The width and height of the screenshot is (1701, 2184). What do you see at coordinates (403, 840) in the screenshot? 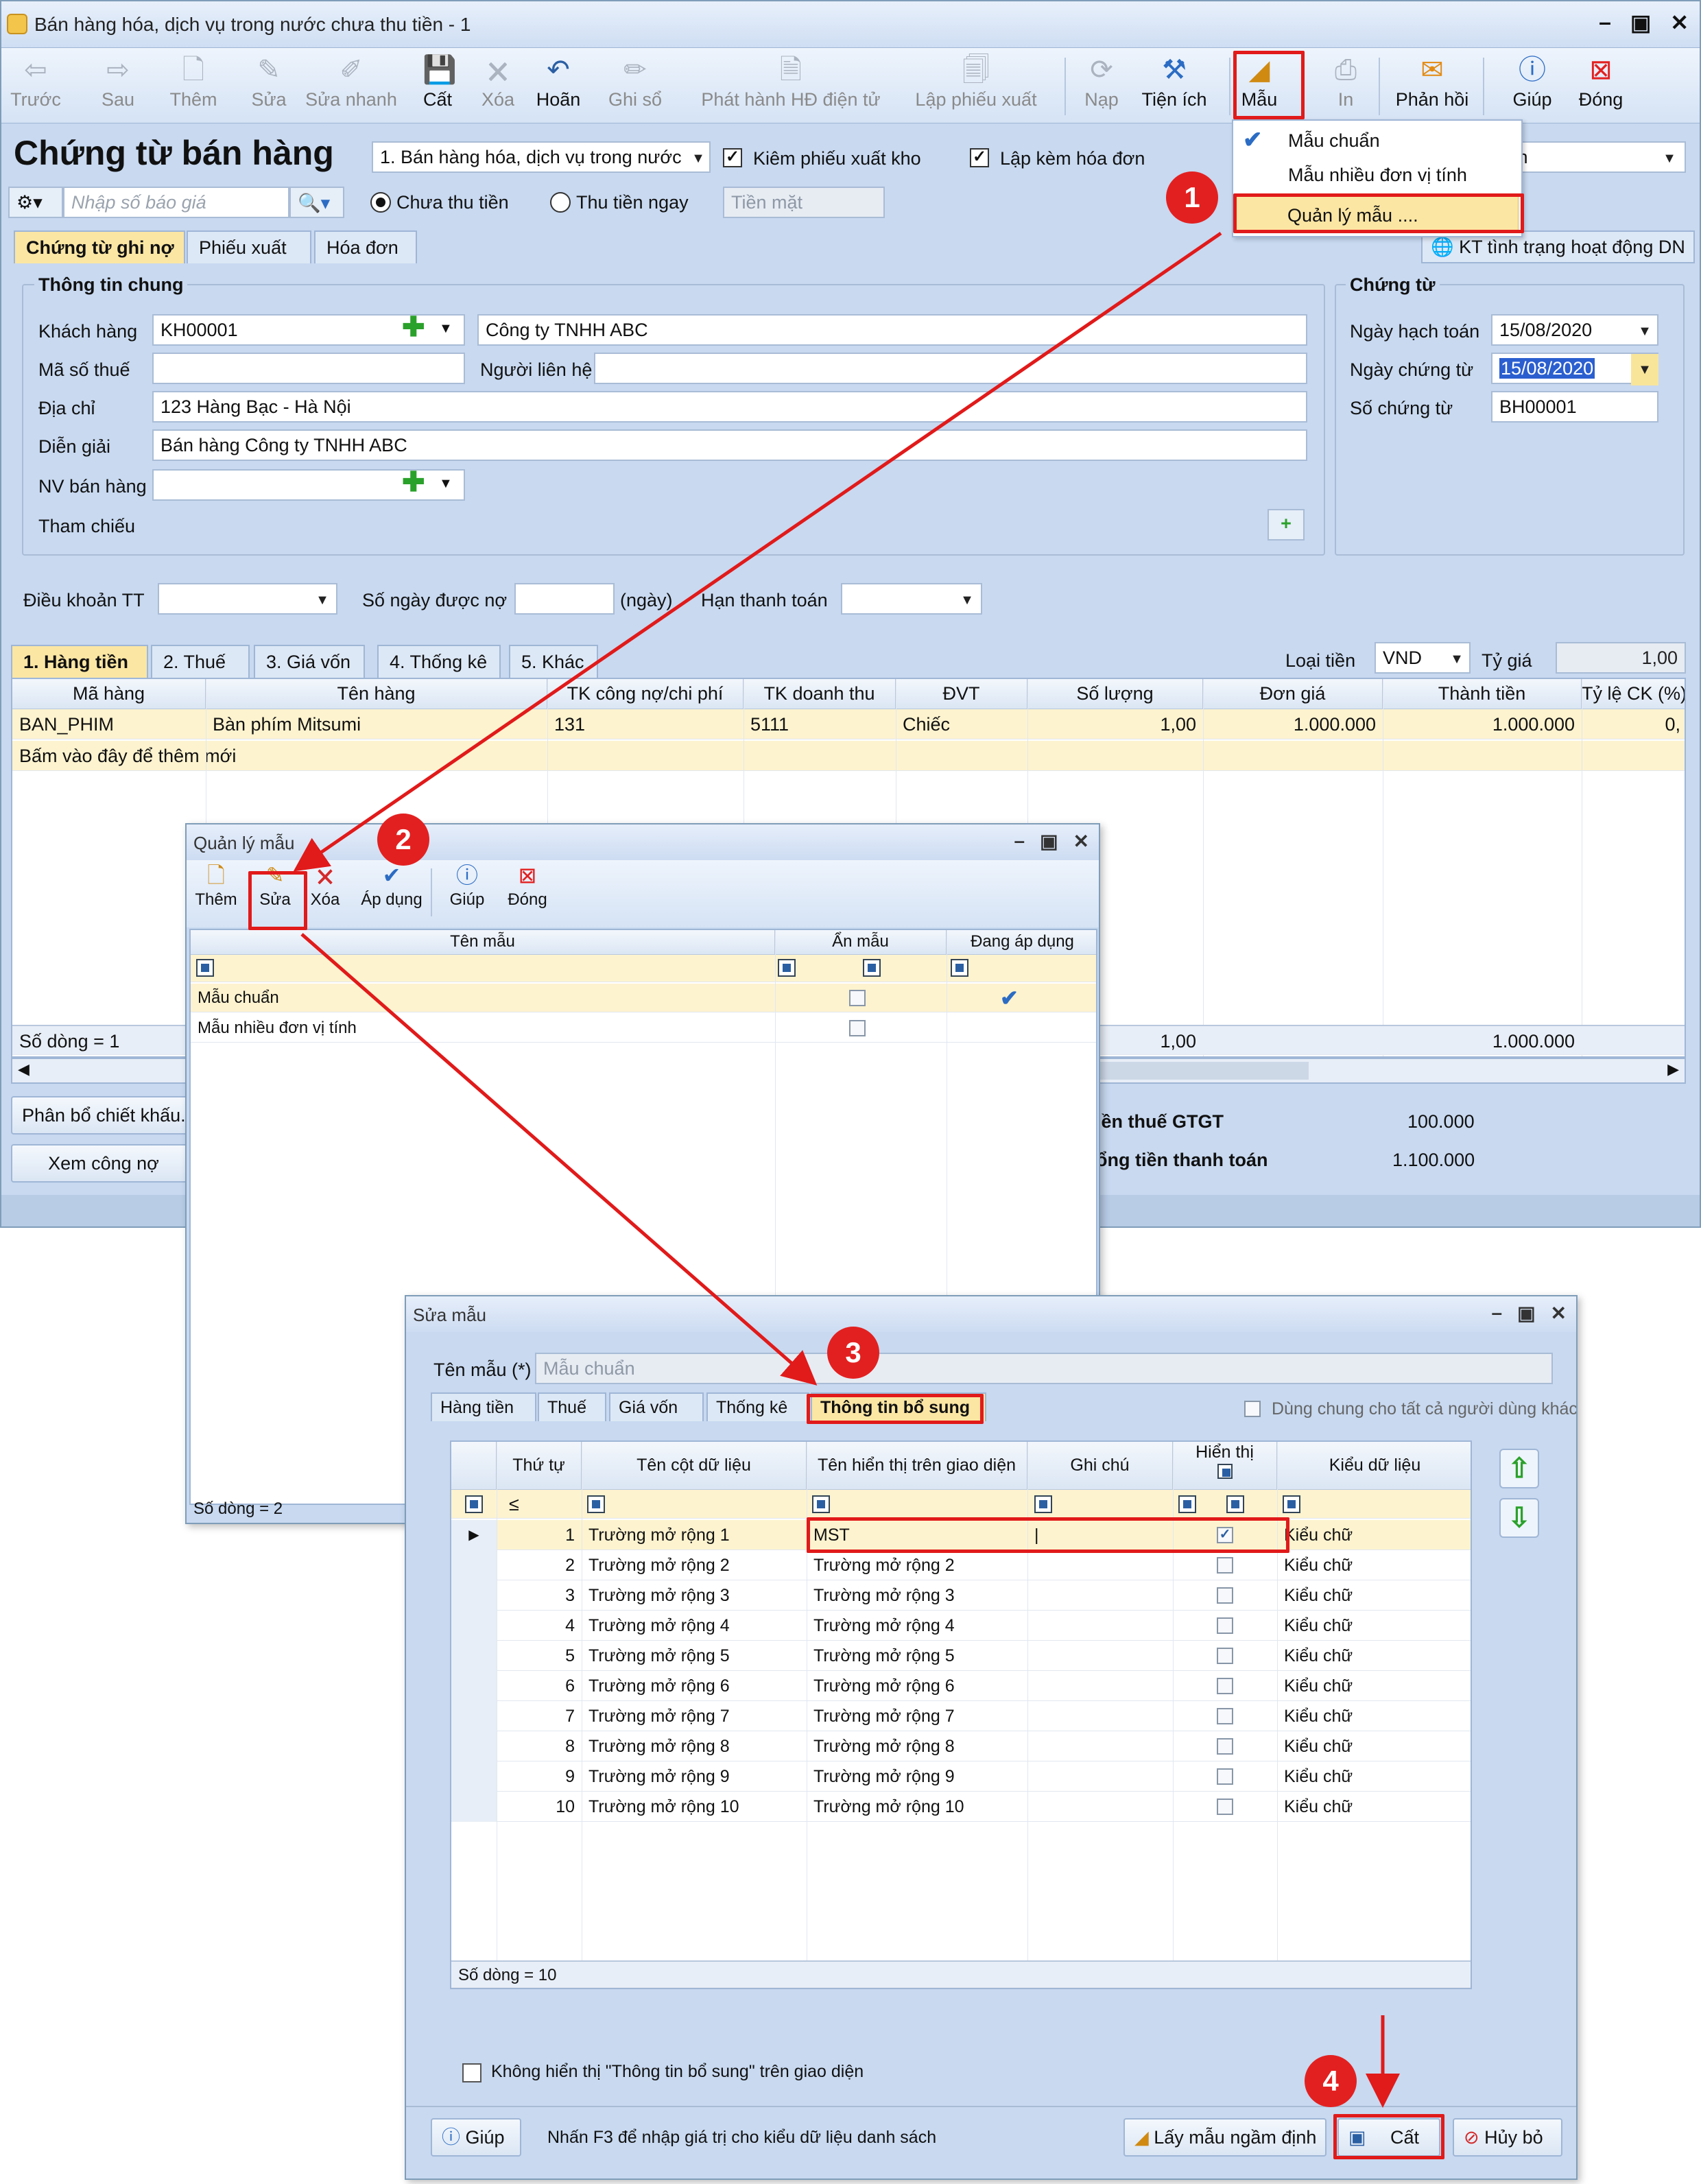
I see `step-badge-2: 2` at bounding box center [403, 840].